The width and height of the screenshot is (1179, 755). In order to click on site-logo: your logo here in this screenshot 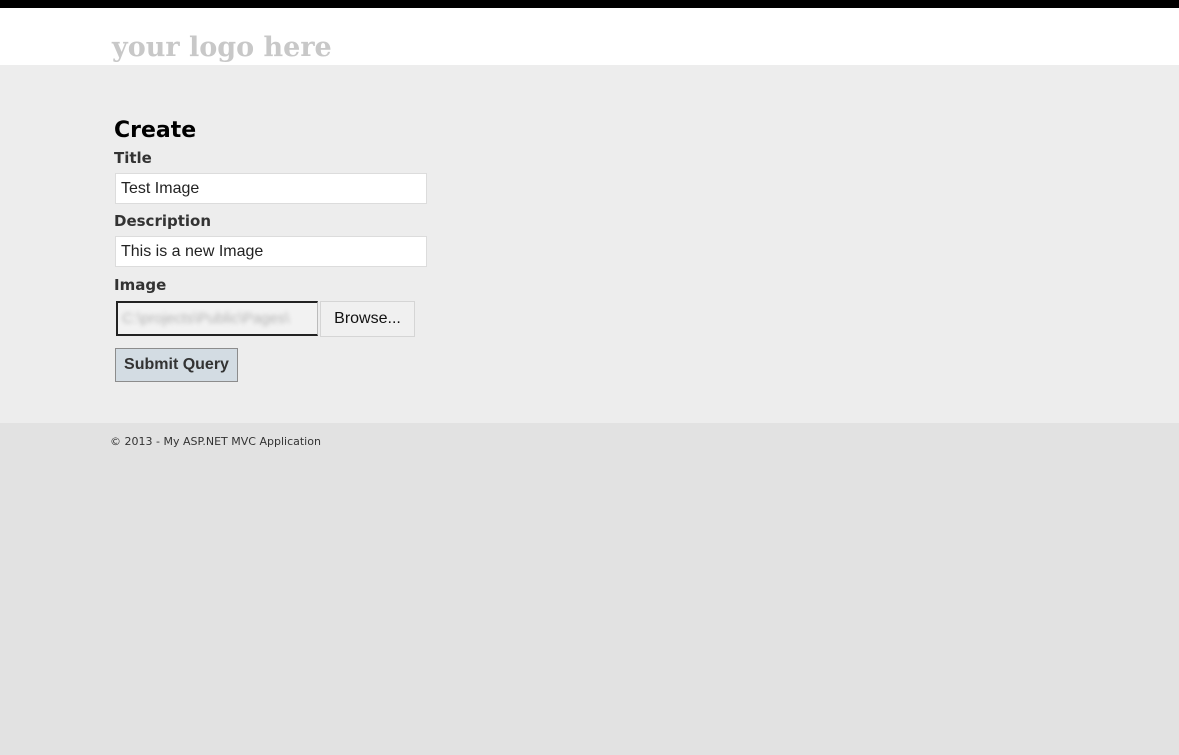, I will do `click(222, 48)`.